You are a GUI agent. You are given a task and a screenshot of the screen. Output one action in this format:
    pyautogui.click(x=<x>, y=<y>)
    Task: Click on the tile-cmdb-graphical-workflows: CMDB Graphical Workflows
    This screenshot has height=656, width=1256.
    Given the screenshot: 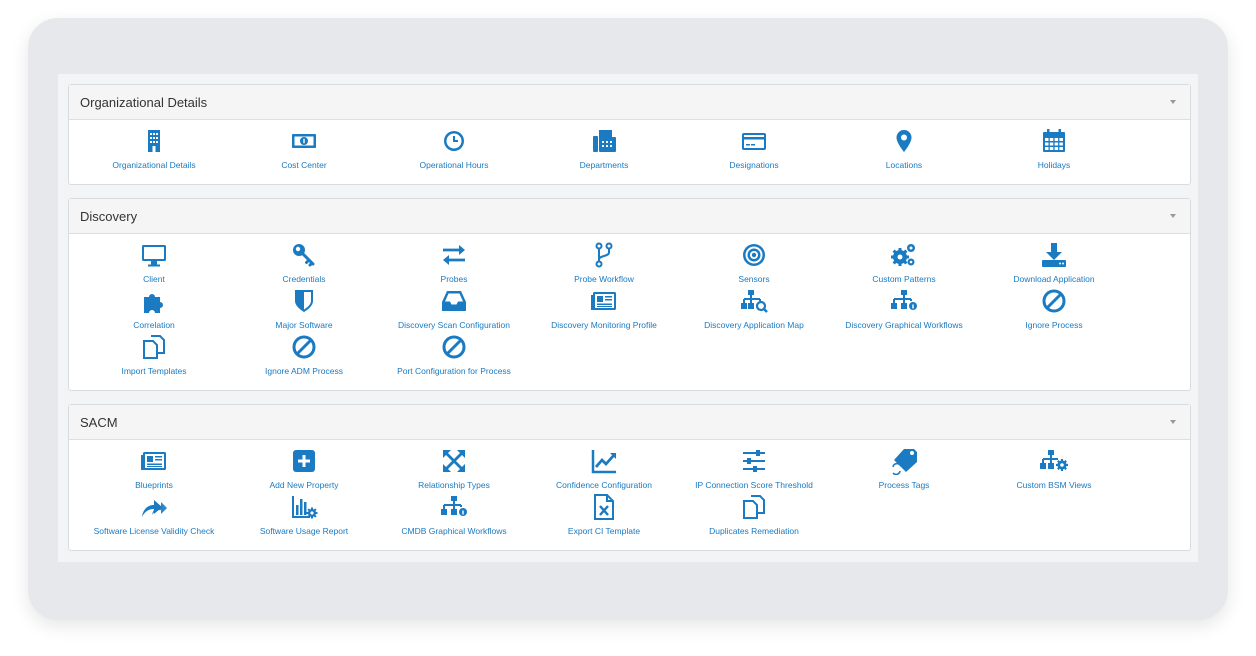 What is the action you would take?
    pyautogui.click(x=454, y=515)
    